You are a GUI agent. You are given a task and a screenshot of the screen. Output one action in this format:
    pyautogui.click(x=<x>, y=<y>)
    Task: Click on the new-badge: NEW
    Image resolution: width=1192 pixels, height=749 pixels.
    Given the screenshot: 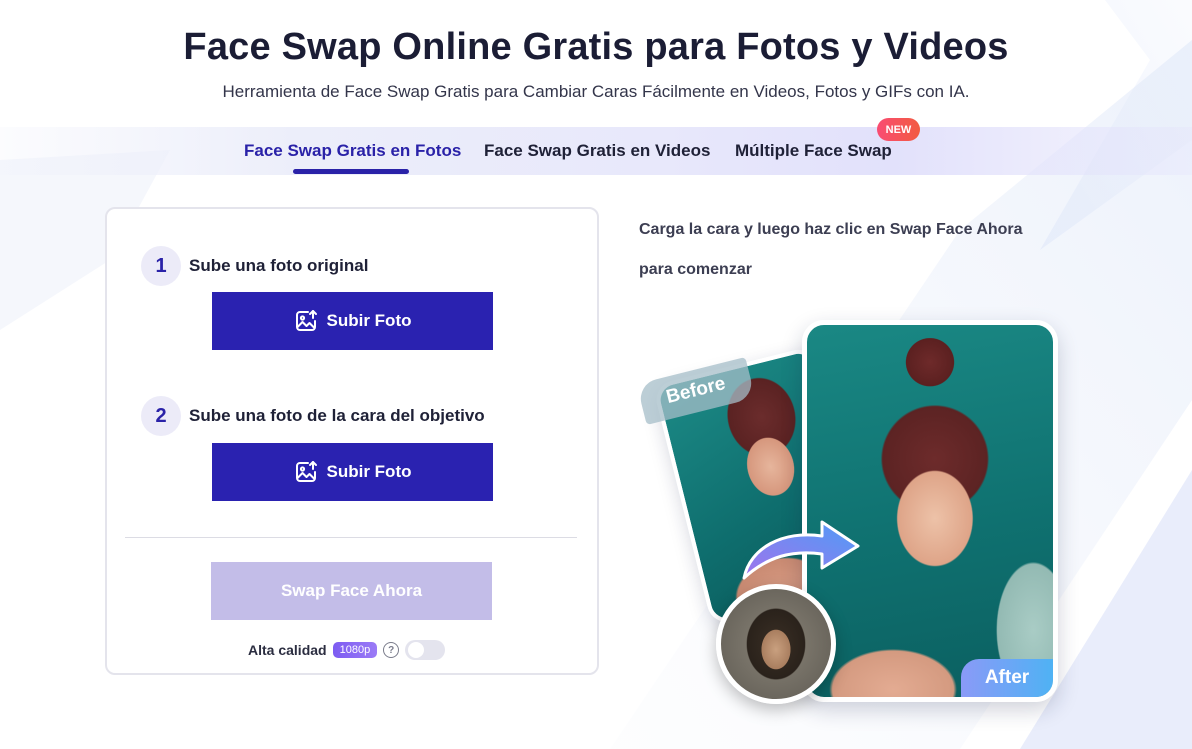 What is the action you would take?
    pyautogui.click(x=898, y=129)
    